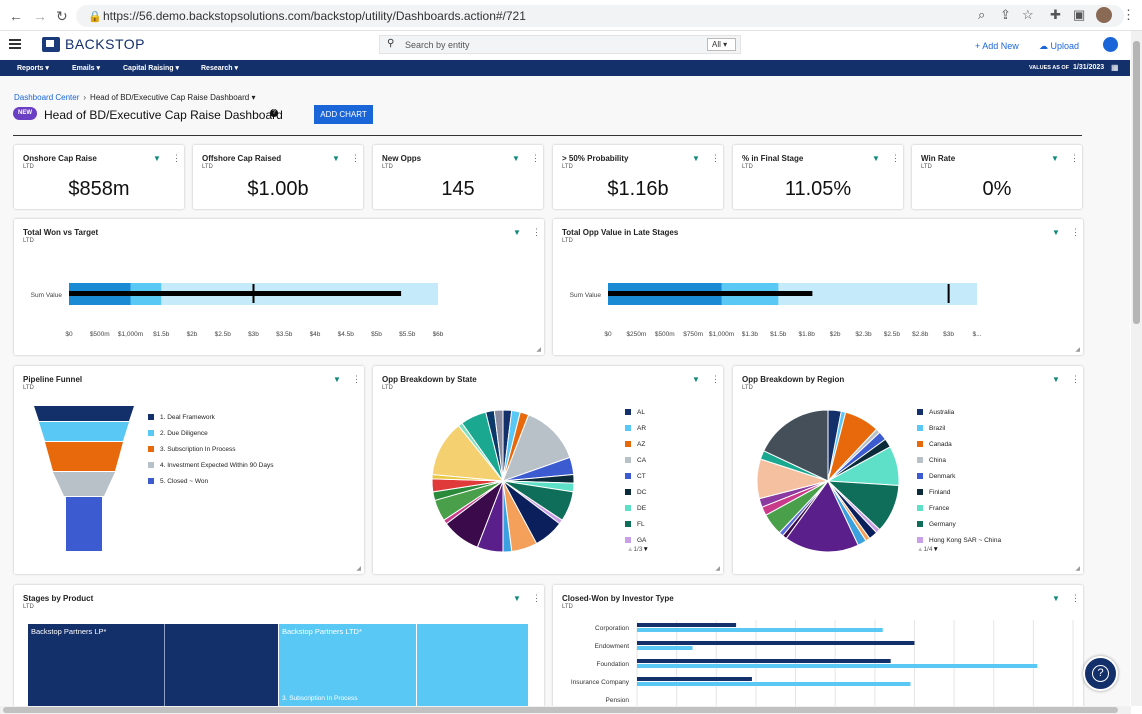 The image size is (1142, 714). What do you see at coordinates (1136, 368) in the screenshot?
I see `vertical-scrollbar` at bounding box center [1136, 368].